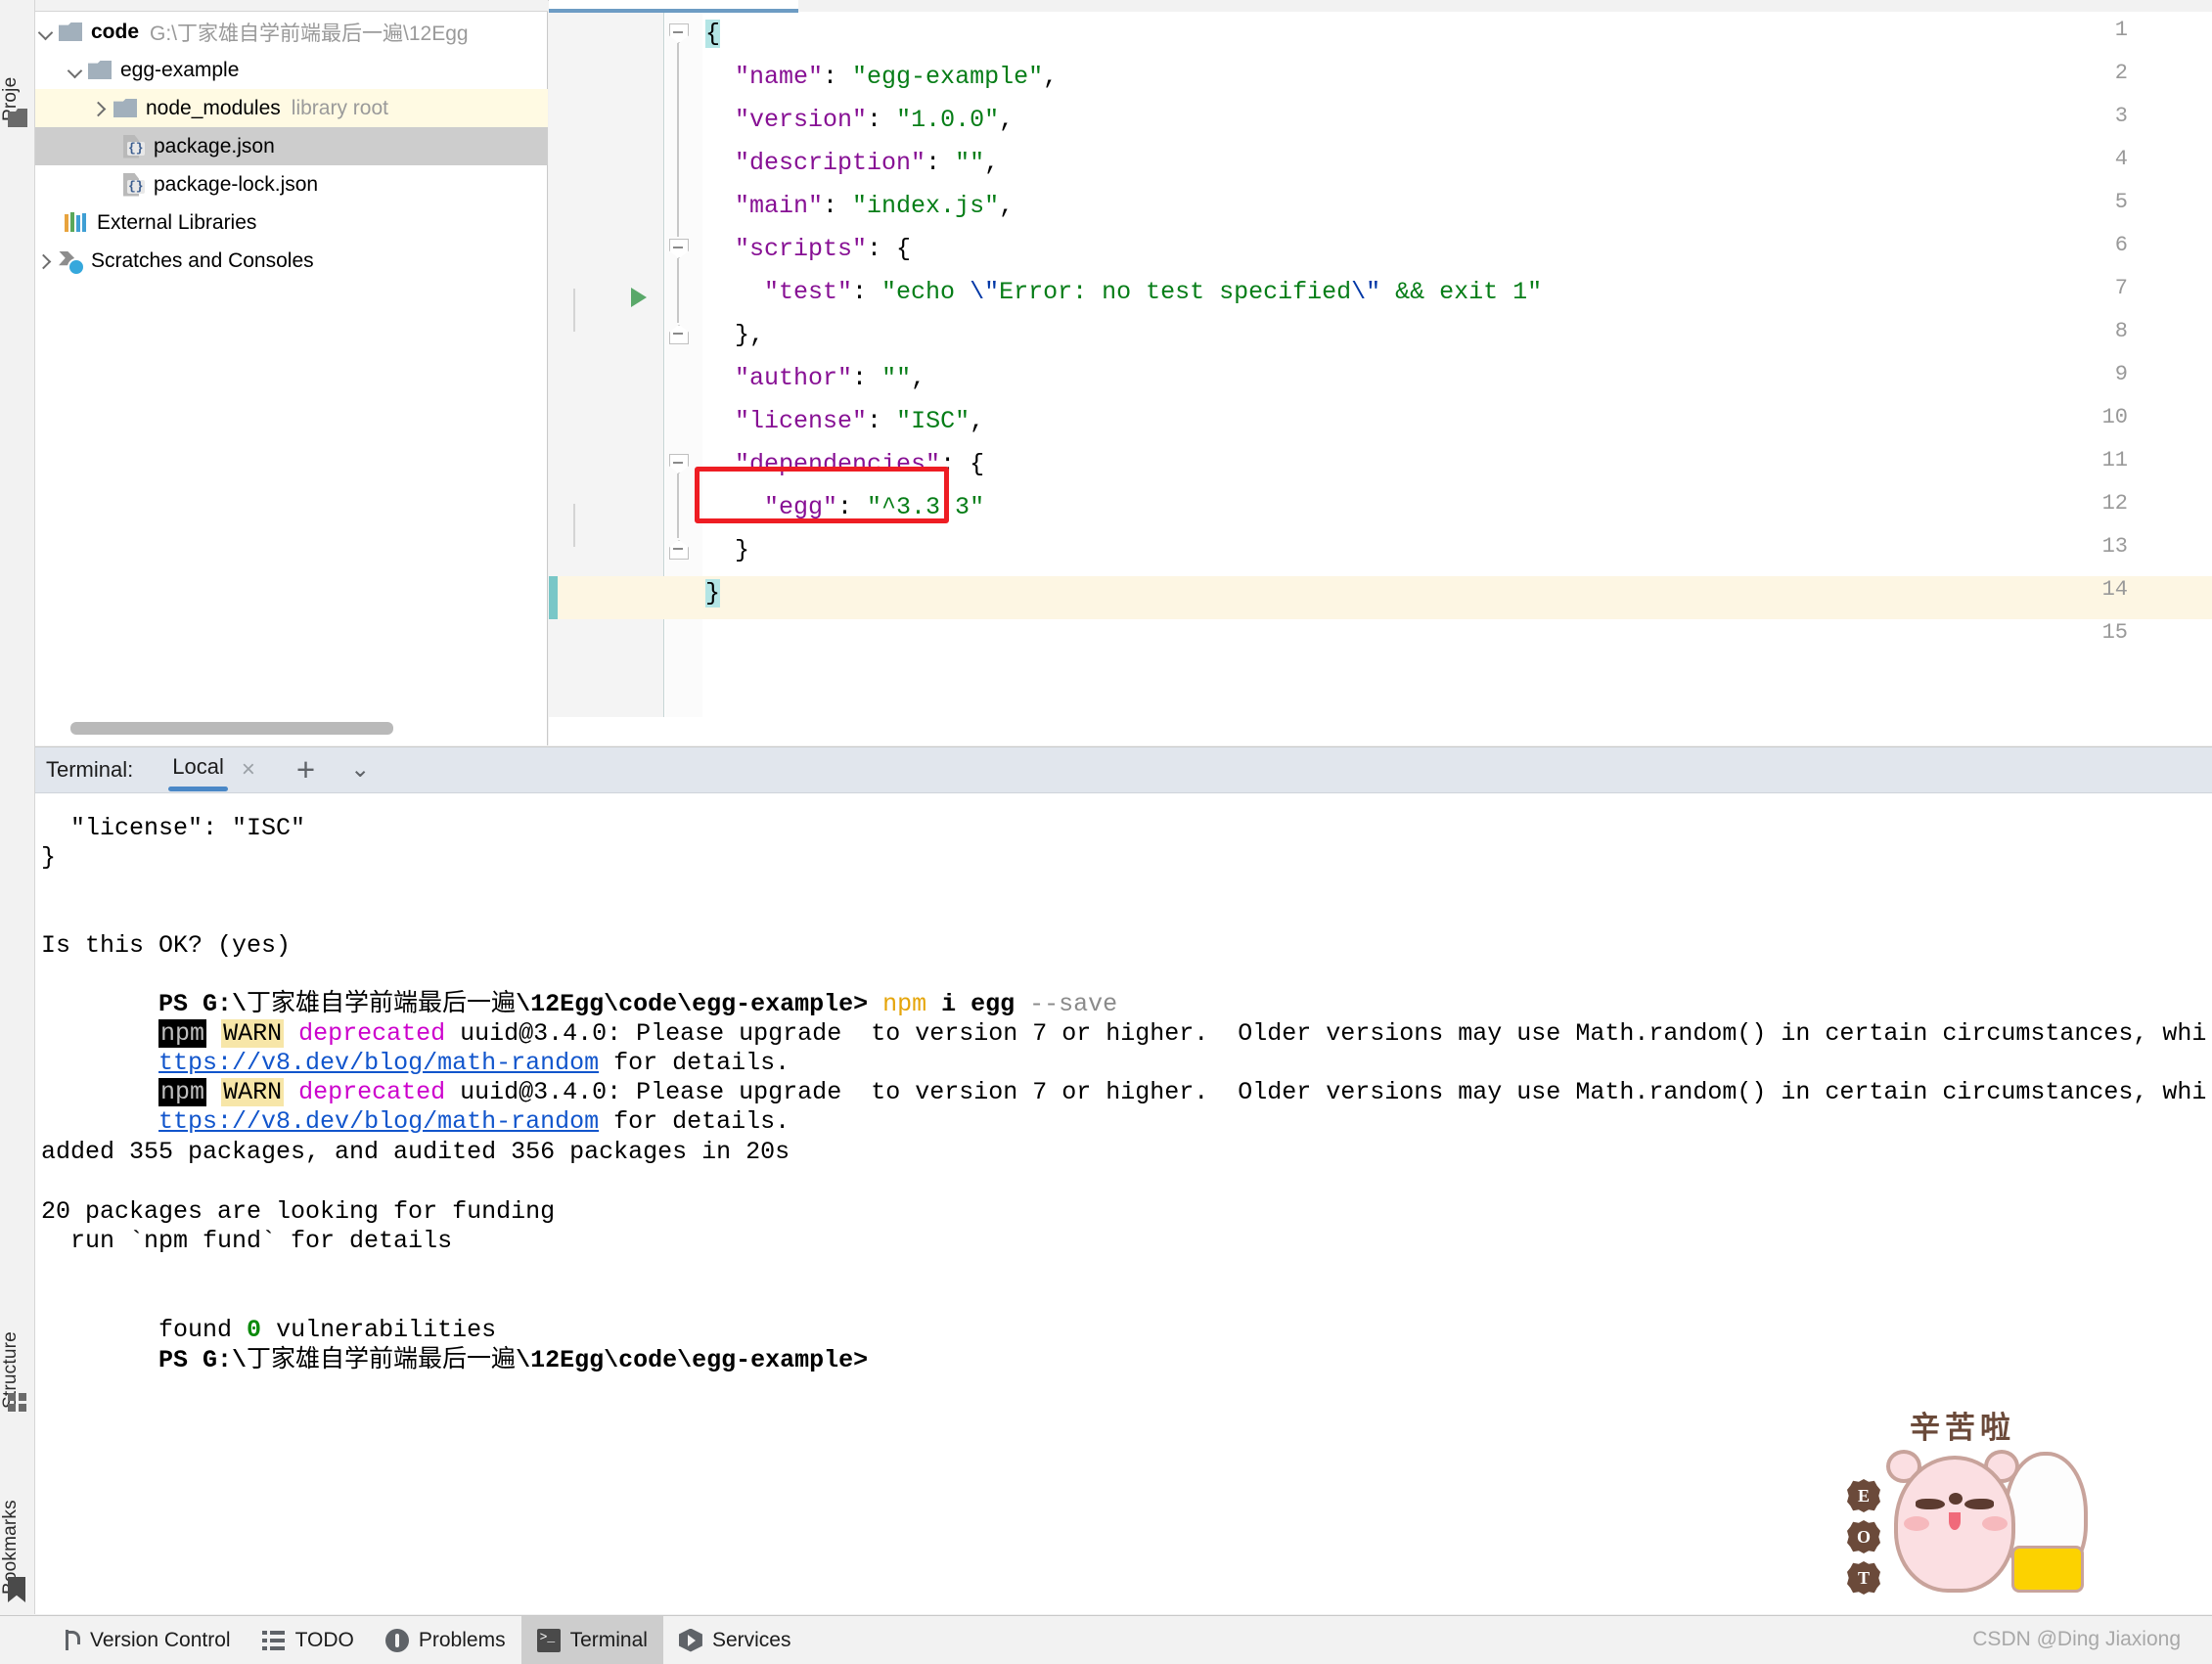 This screenshot has width=2212, height=1664. Describe the element at coordinates (727, 550) in the screenshot. I see `code-line-13: }` at that location.